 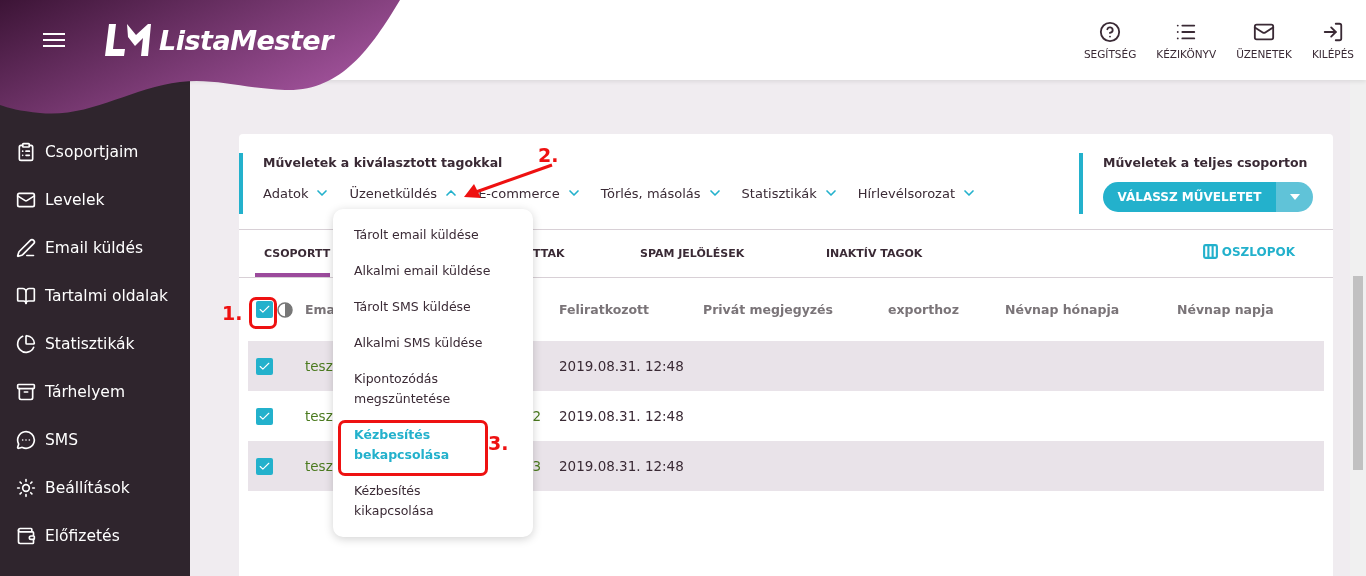 I want to click on tab: TTAK, so click(x=549, y=253).